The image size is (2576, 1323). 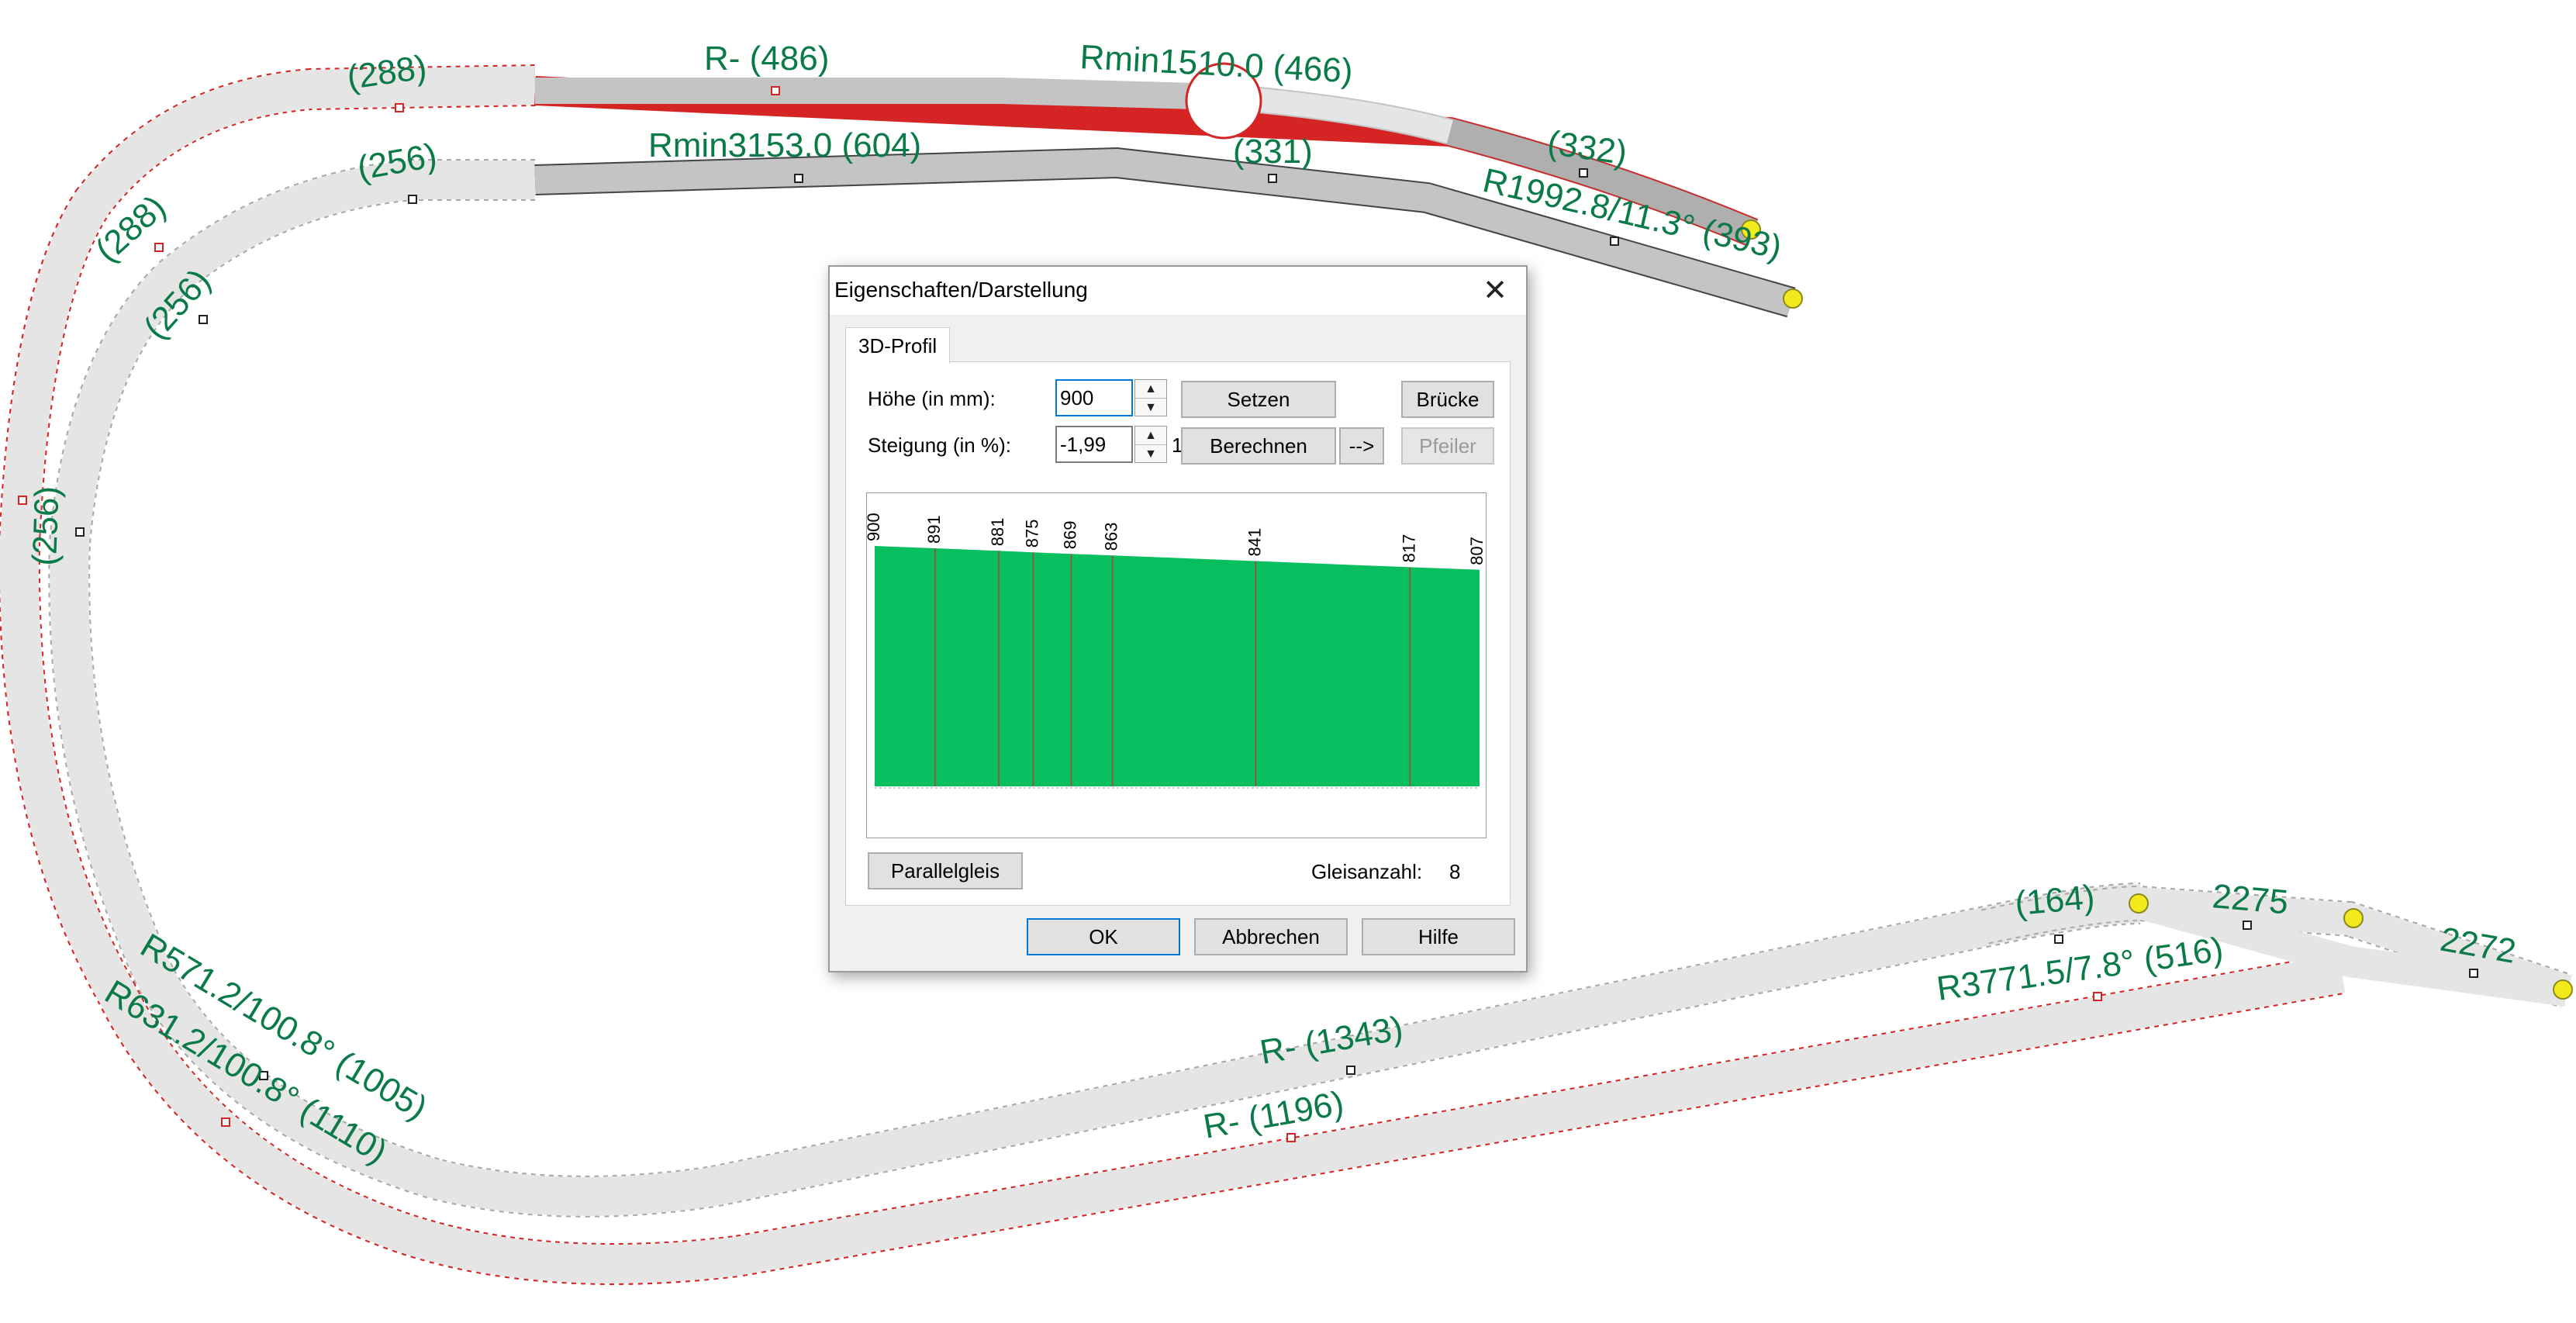 What do you see at coordinates (1094, 397) in the screenshot?
I see `hoehe-input: 900` at bounding box center [1094, 397].